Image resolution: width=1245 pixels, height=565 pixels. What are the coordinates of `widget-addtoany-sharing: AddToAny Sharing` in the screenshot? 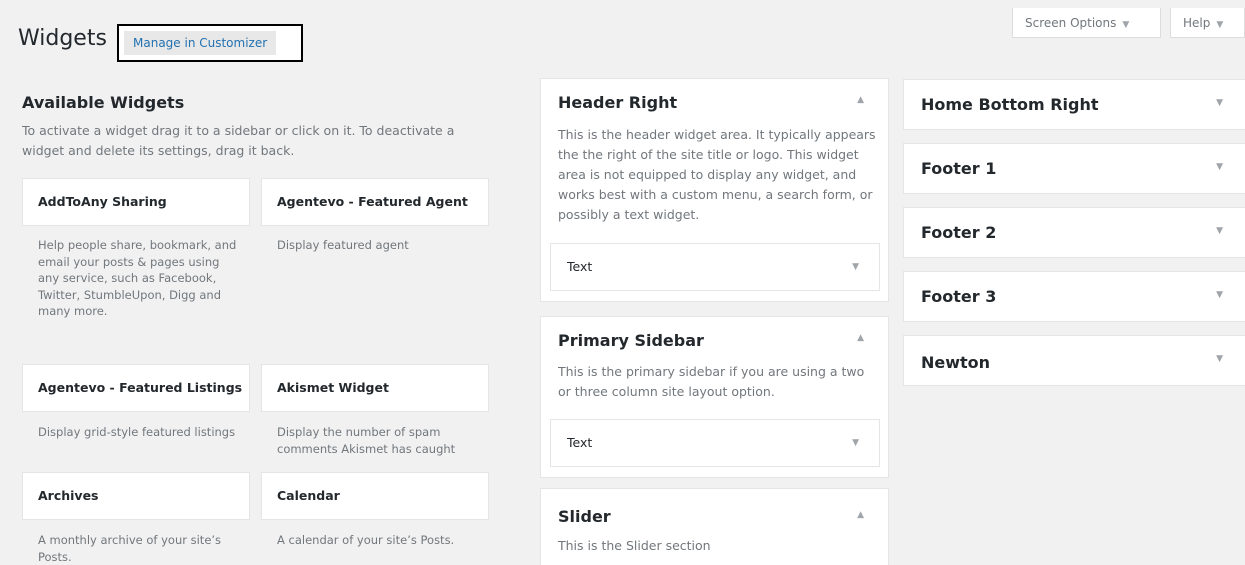 It's located at (136, 202).